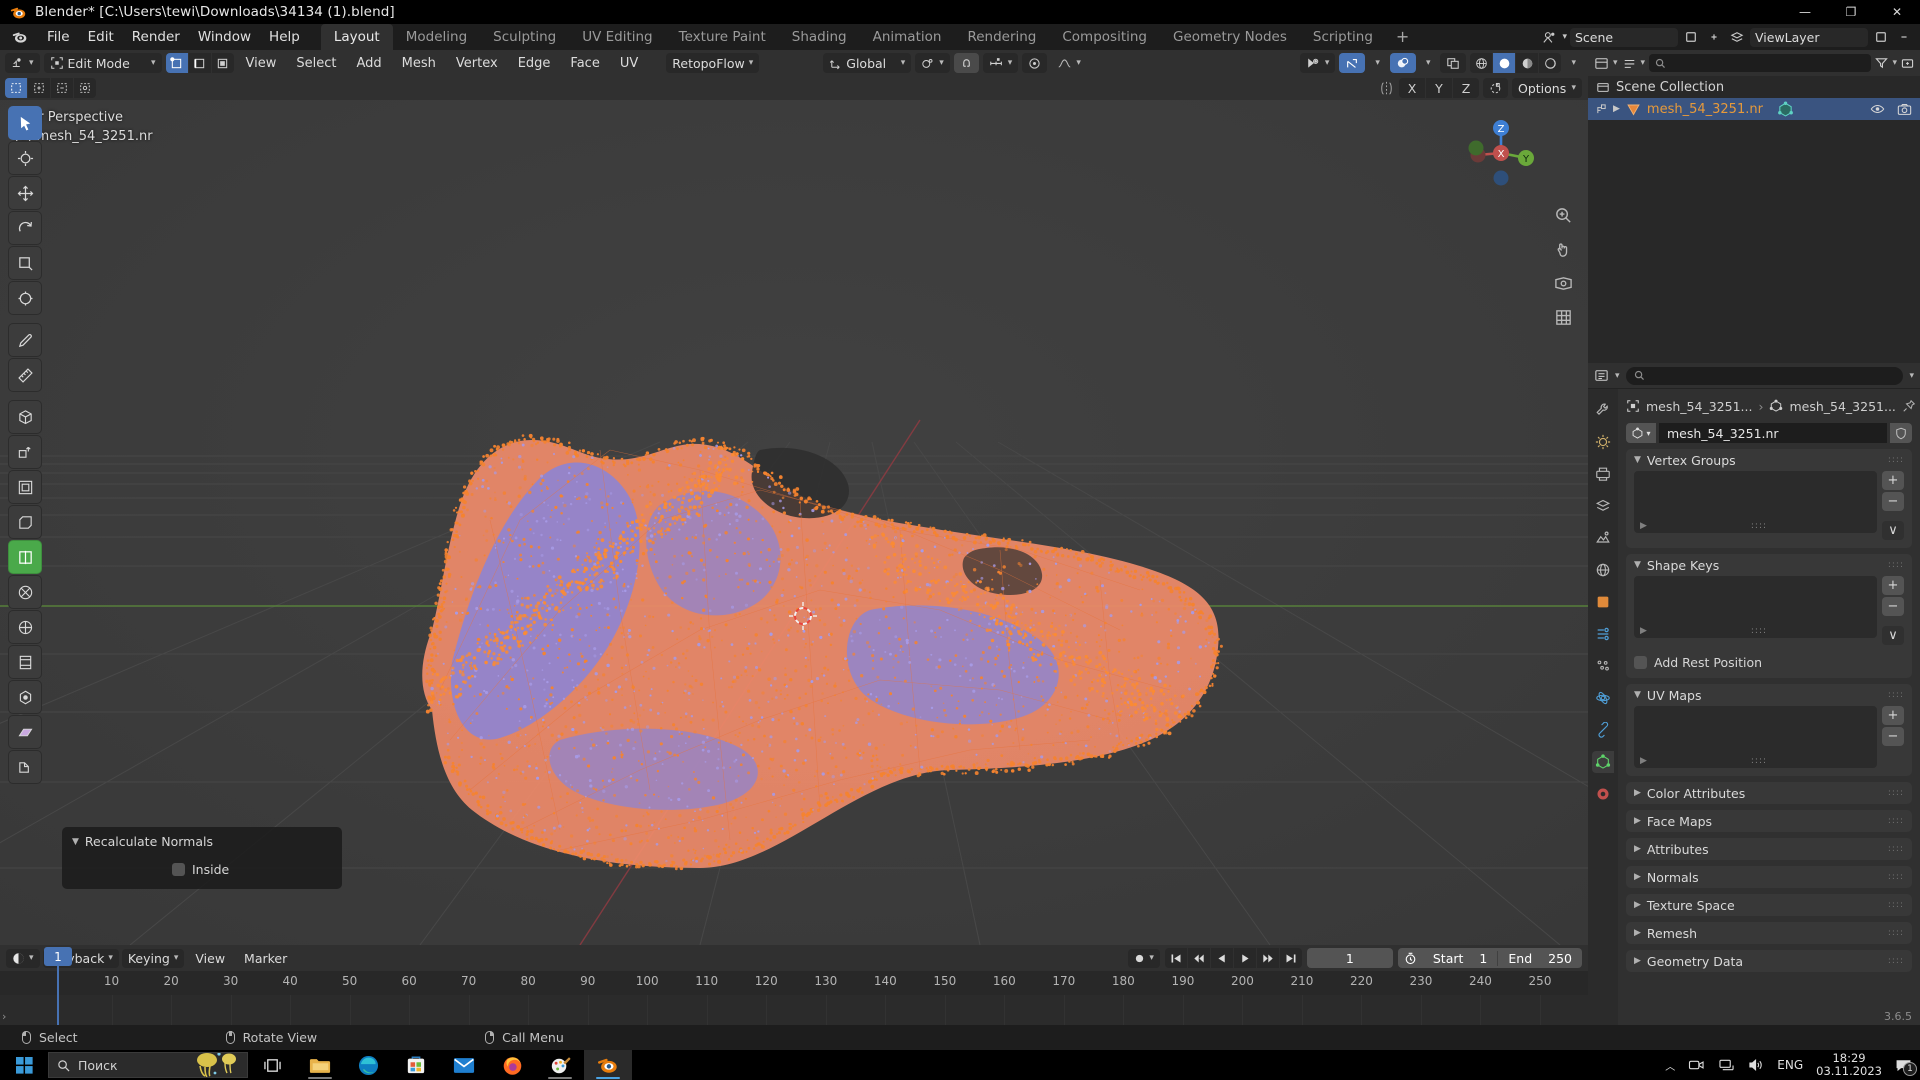 This screenshot has height=1080, width=1920. What do you see at coordinates (1175, 958) in the screenshot?
I see `jump-to-start-button` at bounding box center [1175, 958].